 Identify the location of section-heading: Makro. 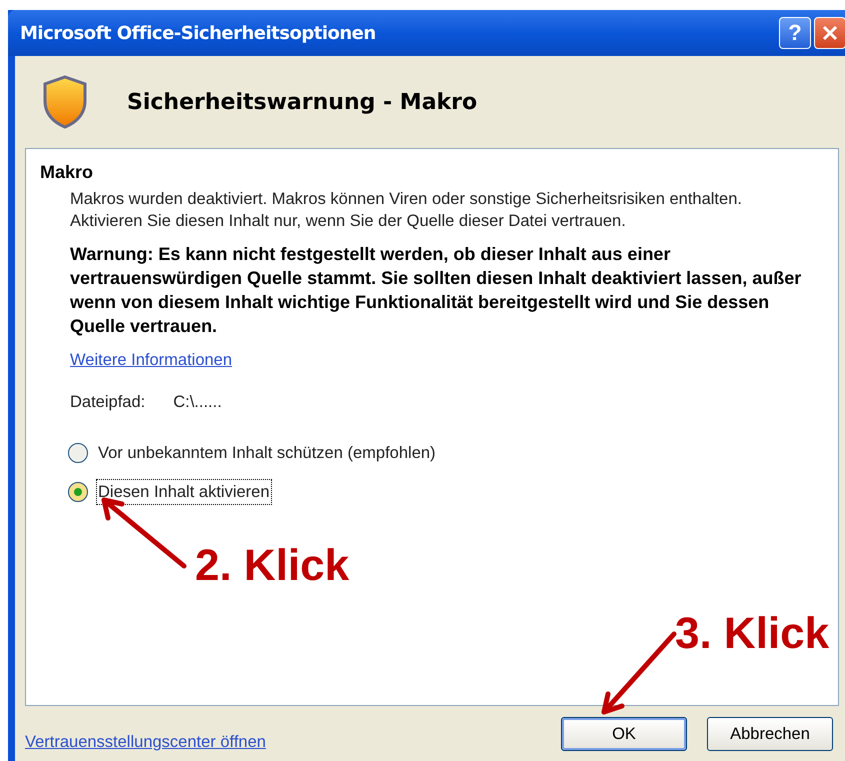
(67, 172).